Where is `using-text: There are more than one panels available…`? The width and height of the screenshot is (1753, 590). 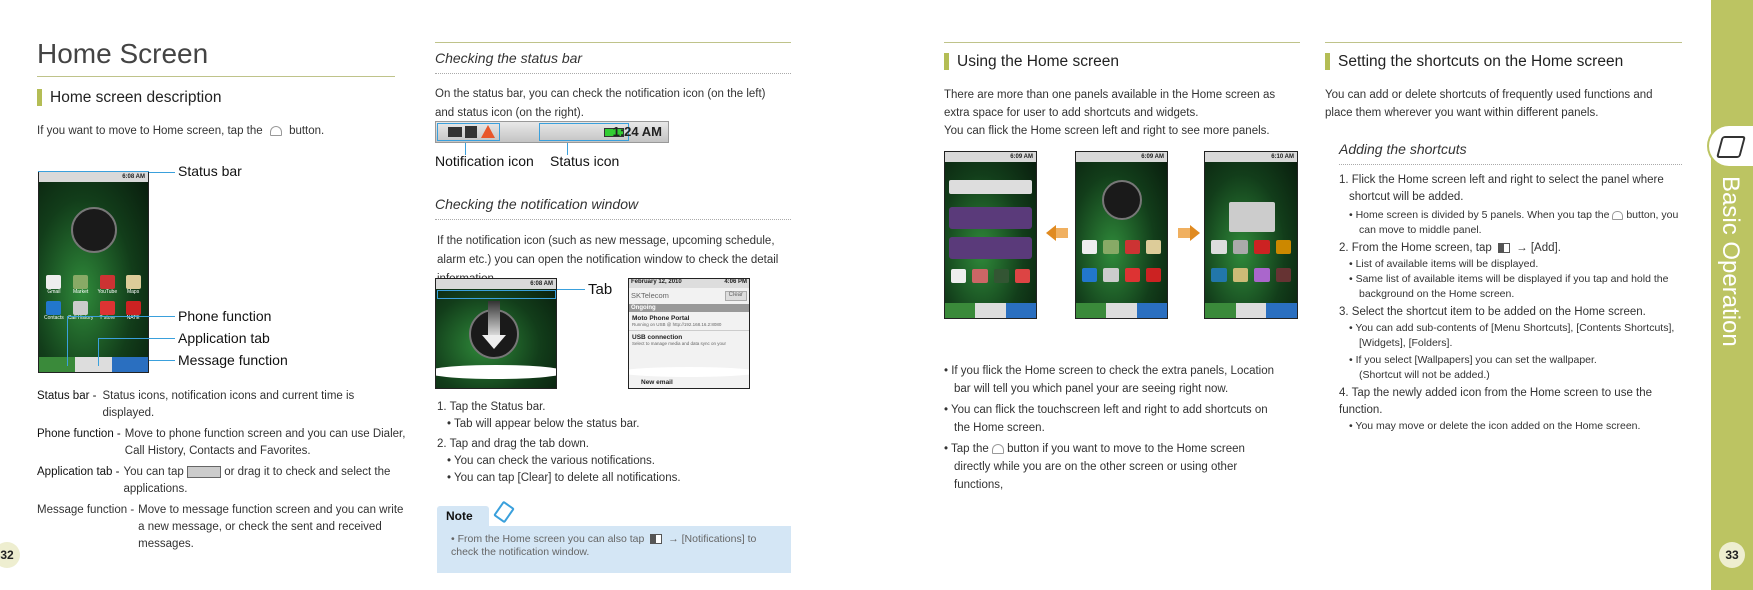 using-text: There are more than one panels available… is located at coordinates (1110, 113).